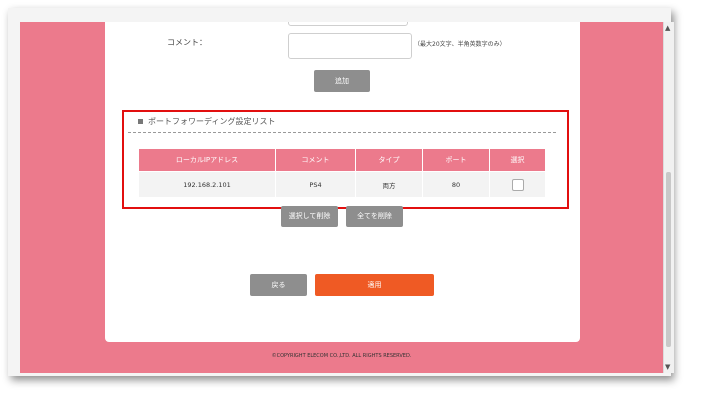 The width and height of the screenshot is (713, 416). I want to click on section-title: ポートフォワーディング設定リスト, so click(206, 121).